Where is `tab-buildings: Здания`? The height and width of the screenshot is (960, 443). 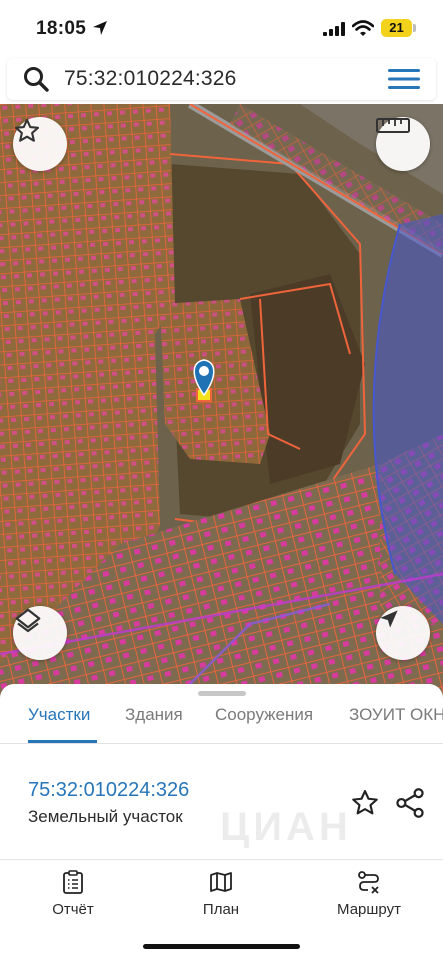 tab-buildings: Здания is located at coordinates (154, 715).